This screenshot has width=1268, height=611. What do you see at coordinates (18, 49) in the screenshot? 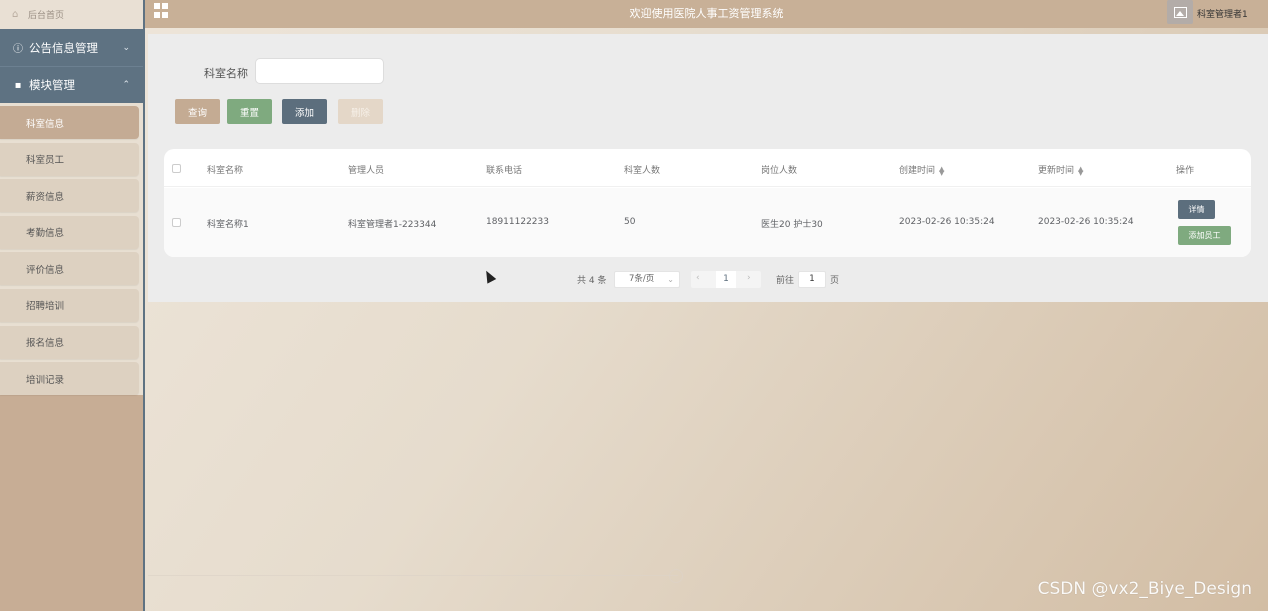
I see `info-circle-icon: ⓘ` at bounding box center [18, 49].